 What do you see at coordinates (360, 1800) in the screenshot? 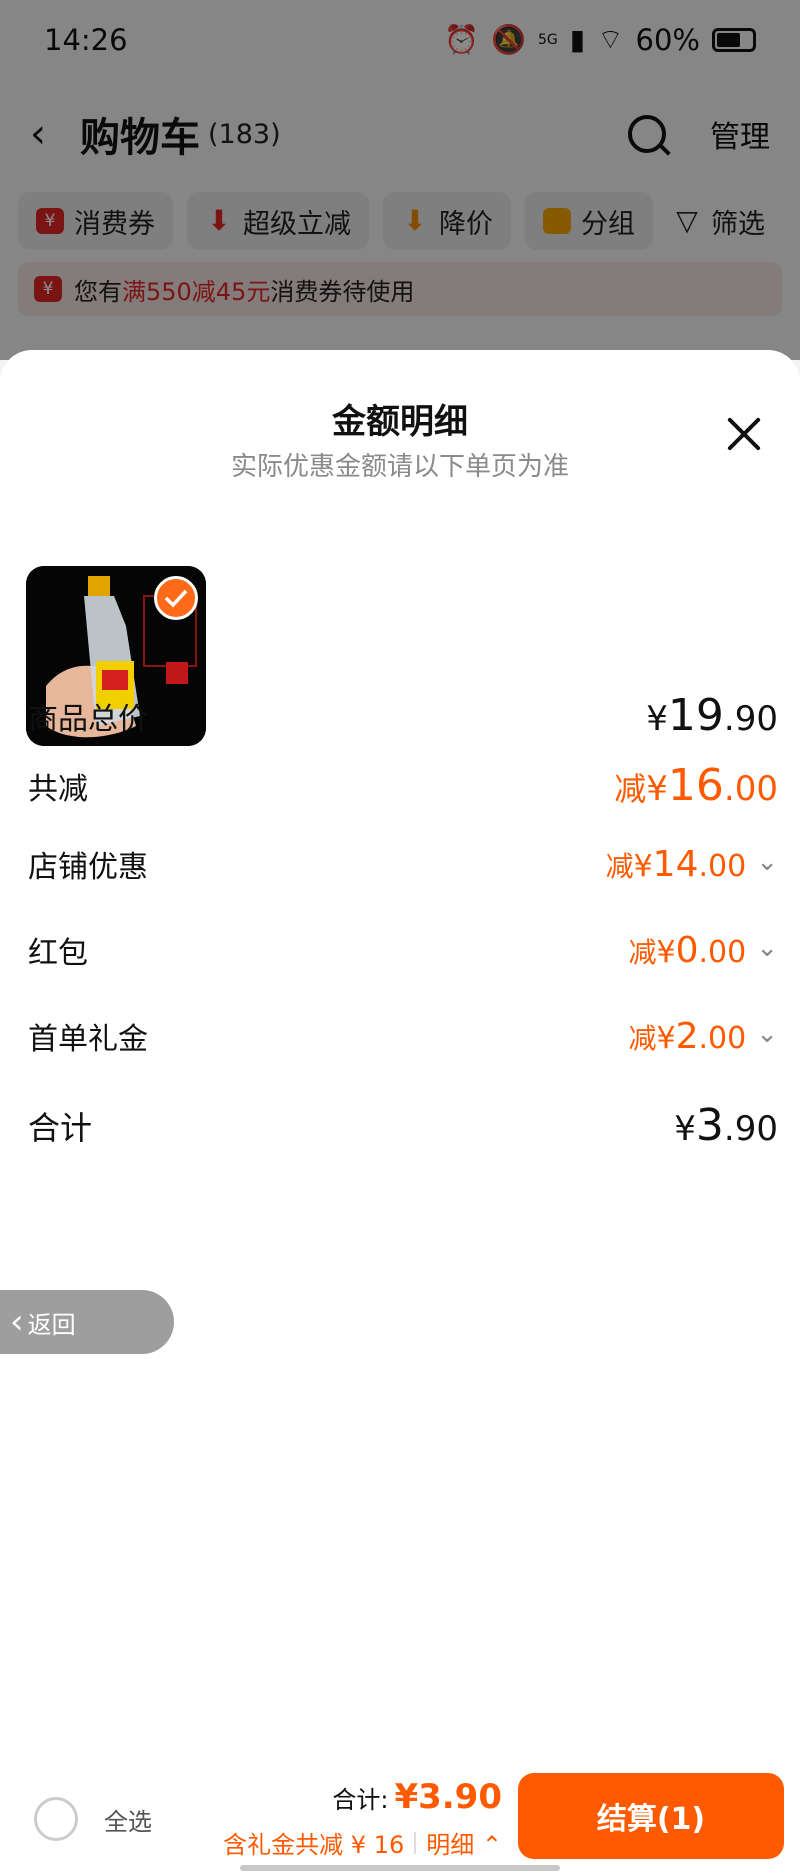
I see `total-label: 合计:` at bounding box center [360, 1800].